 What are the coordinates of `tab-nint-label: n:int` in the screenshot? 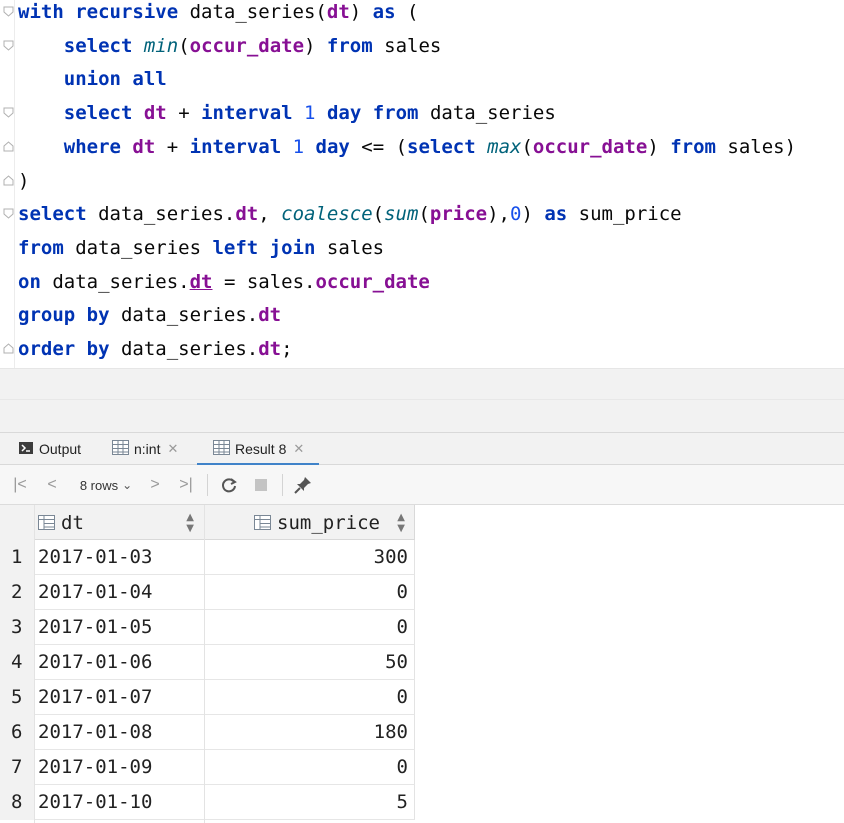 It's located at (147, 449).